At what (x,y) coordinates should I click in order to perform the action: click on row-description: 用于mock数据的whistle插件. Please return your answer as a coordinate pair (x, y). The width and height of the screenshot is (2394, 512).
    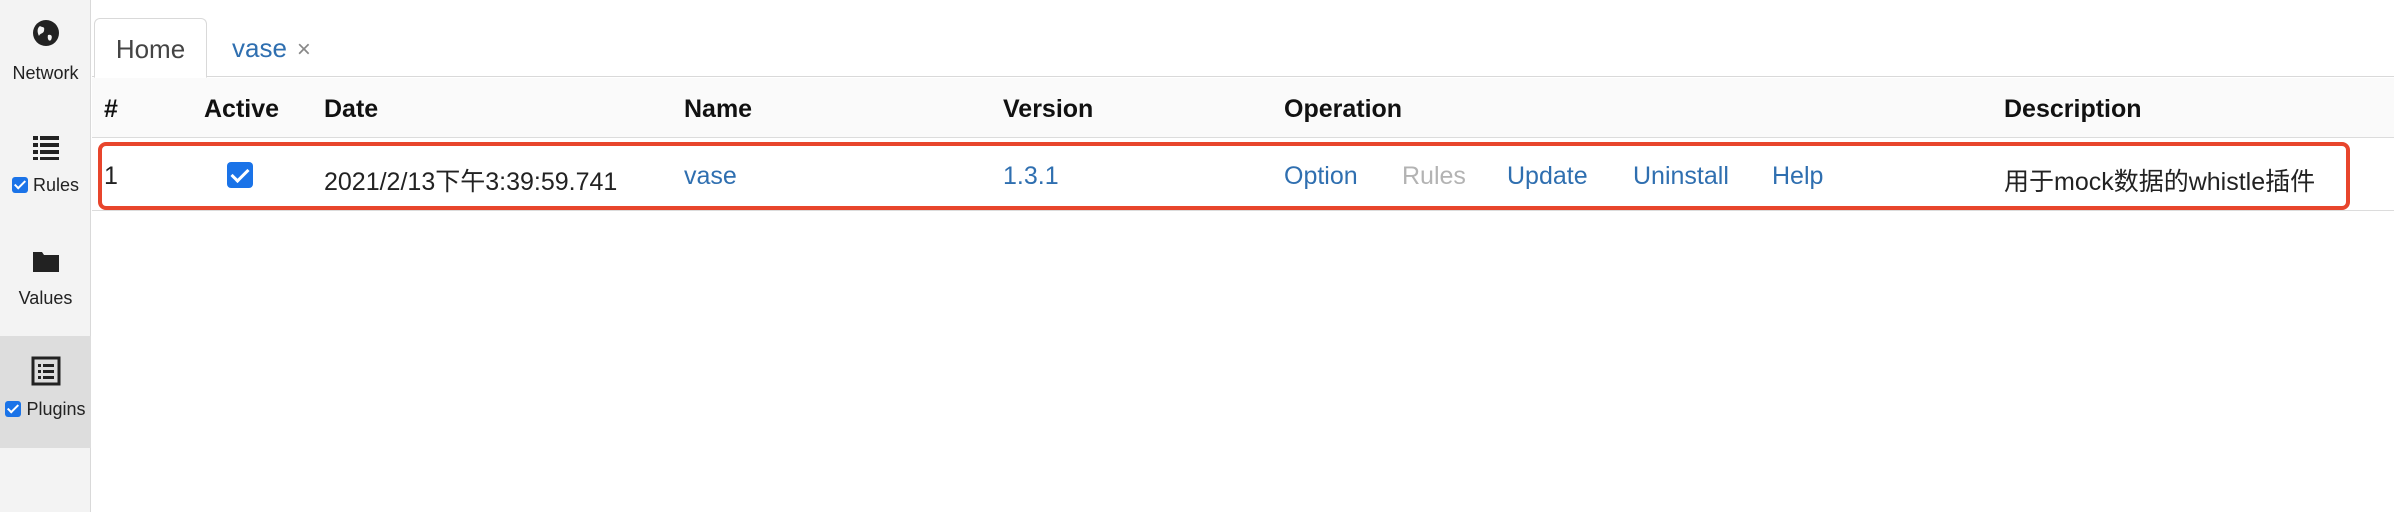
    Looking at the image, I should click on (2160, 182).